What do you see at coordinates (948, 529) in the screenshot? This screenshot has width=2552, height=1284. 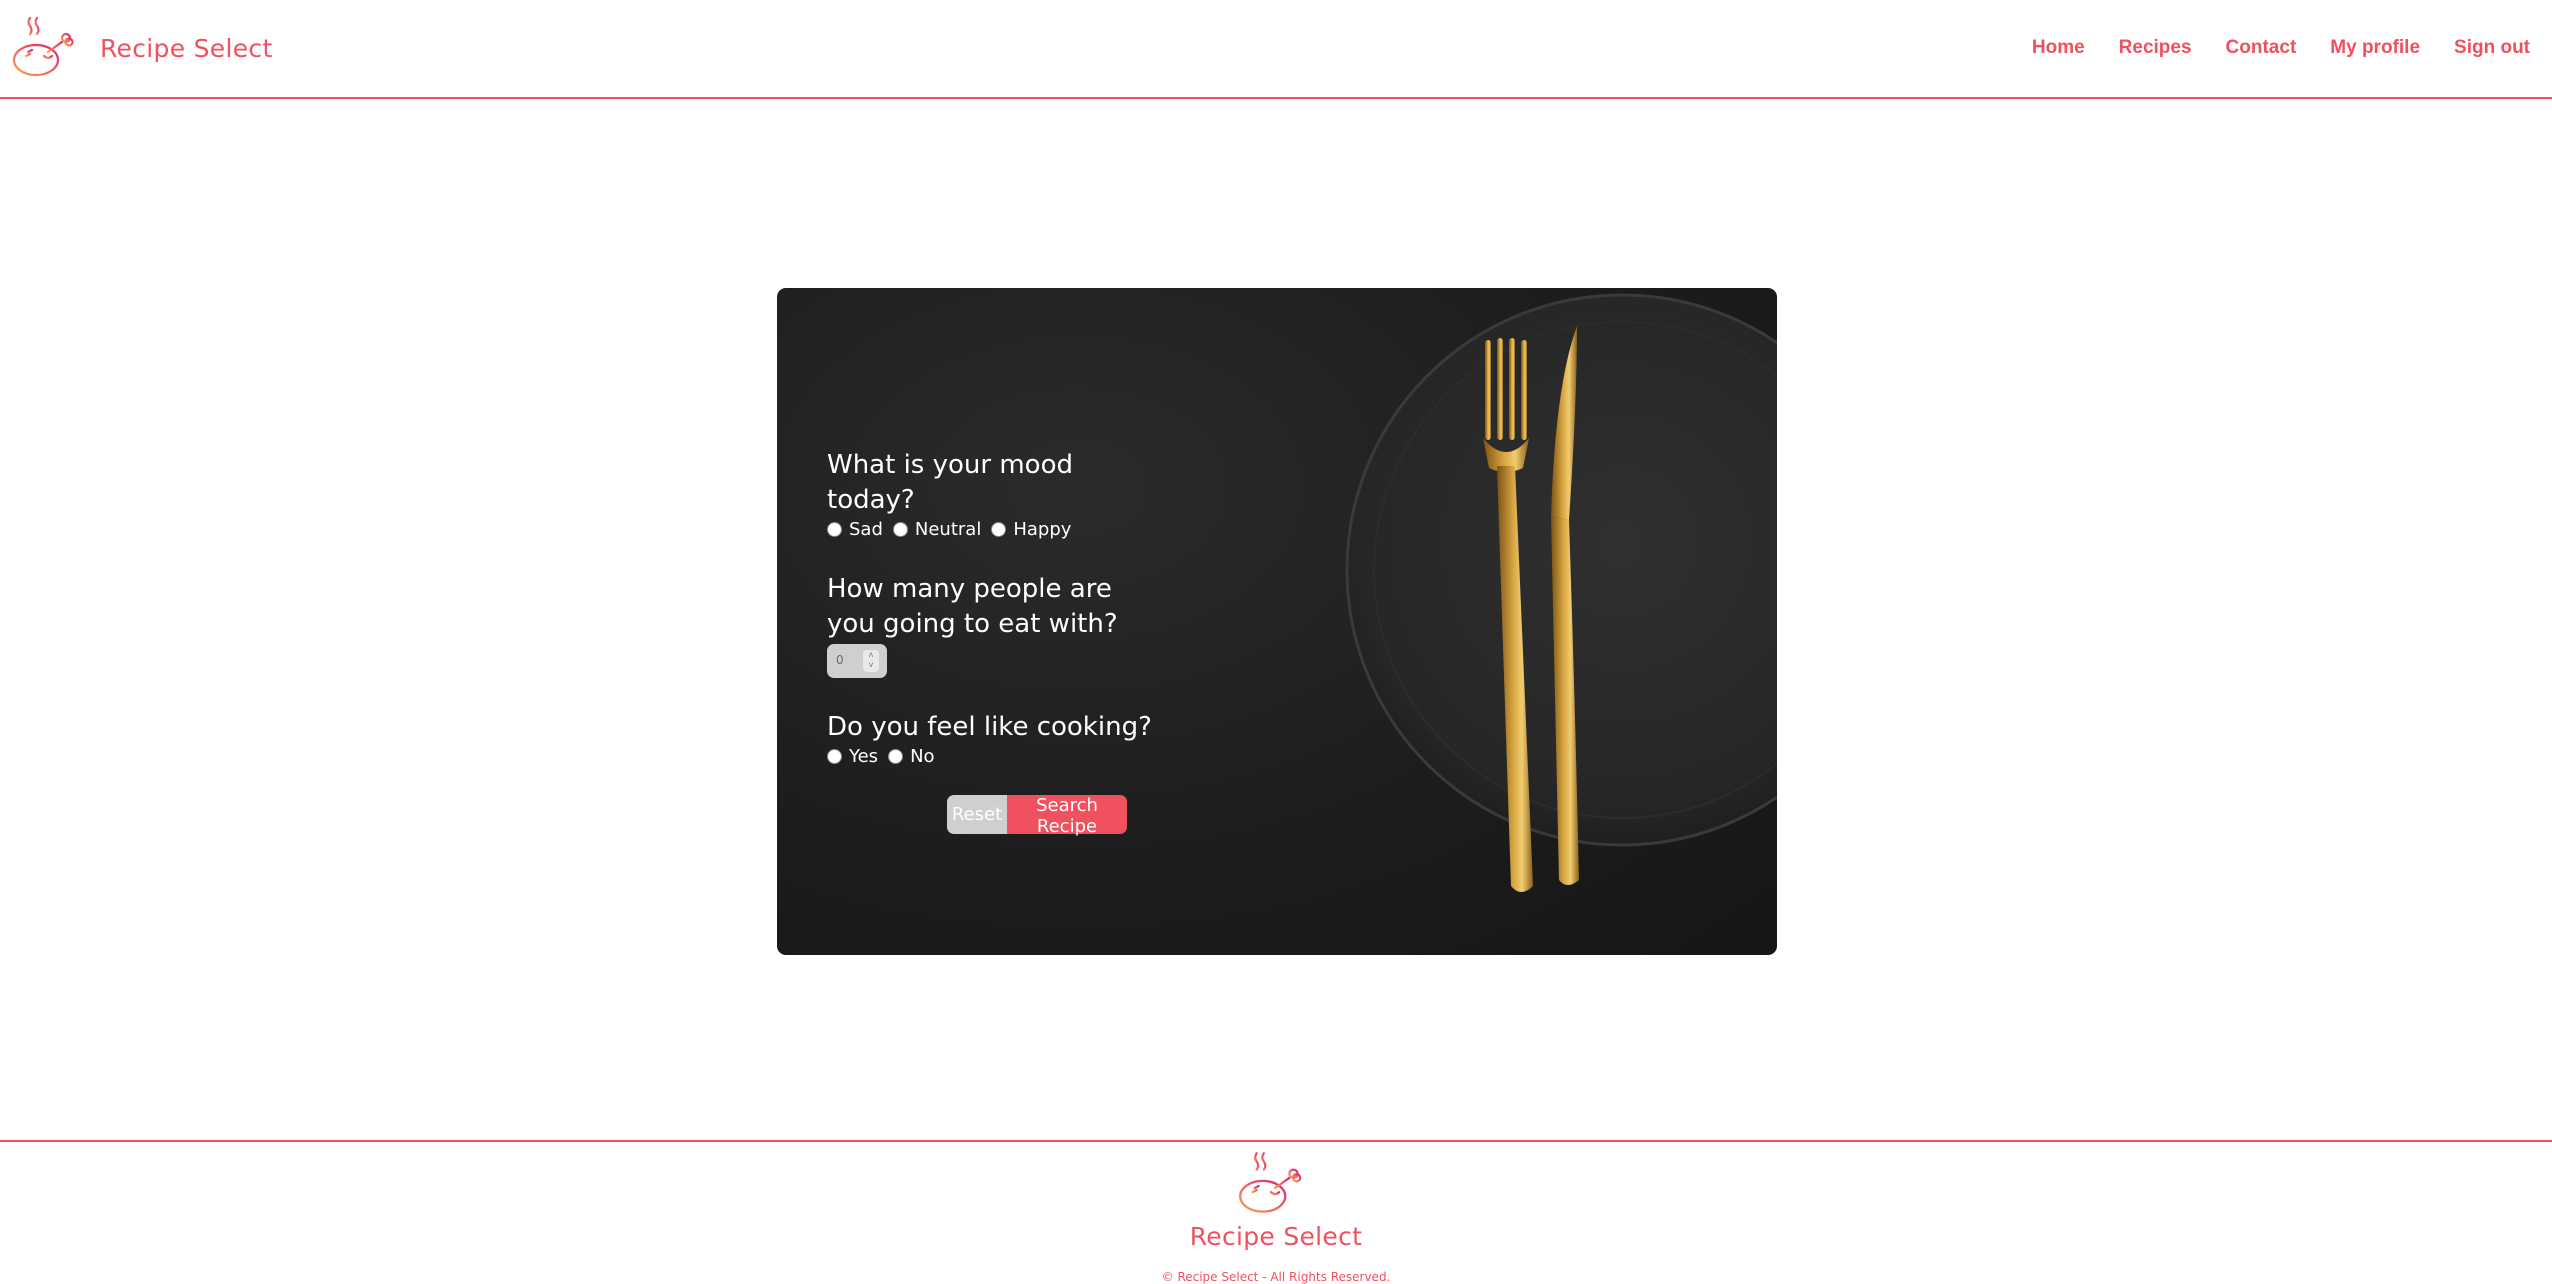 I see `mood-neutral-label: Neutral` at bounding box center [948, 529].